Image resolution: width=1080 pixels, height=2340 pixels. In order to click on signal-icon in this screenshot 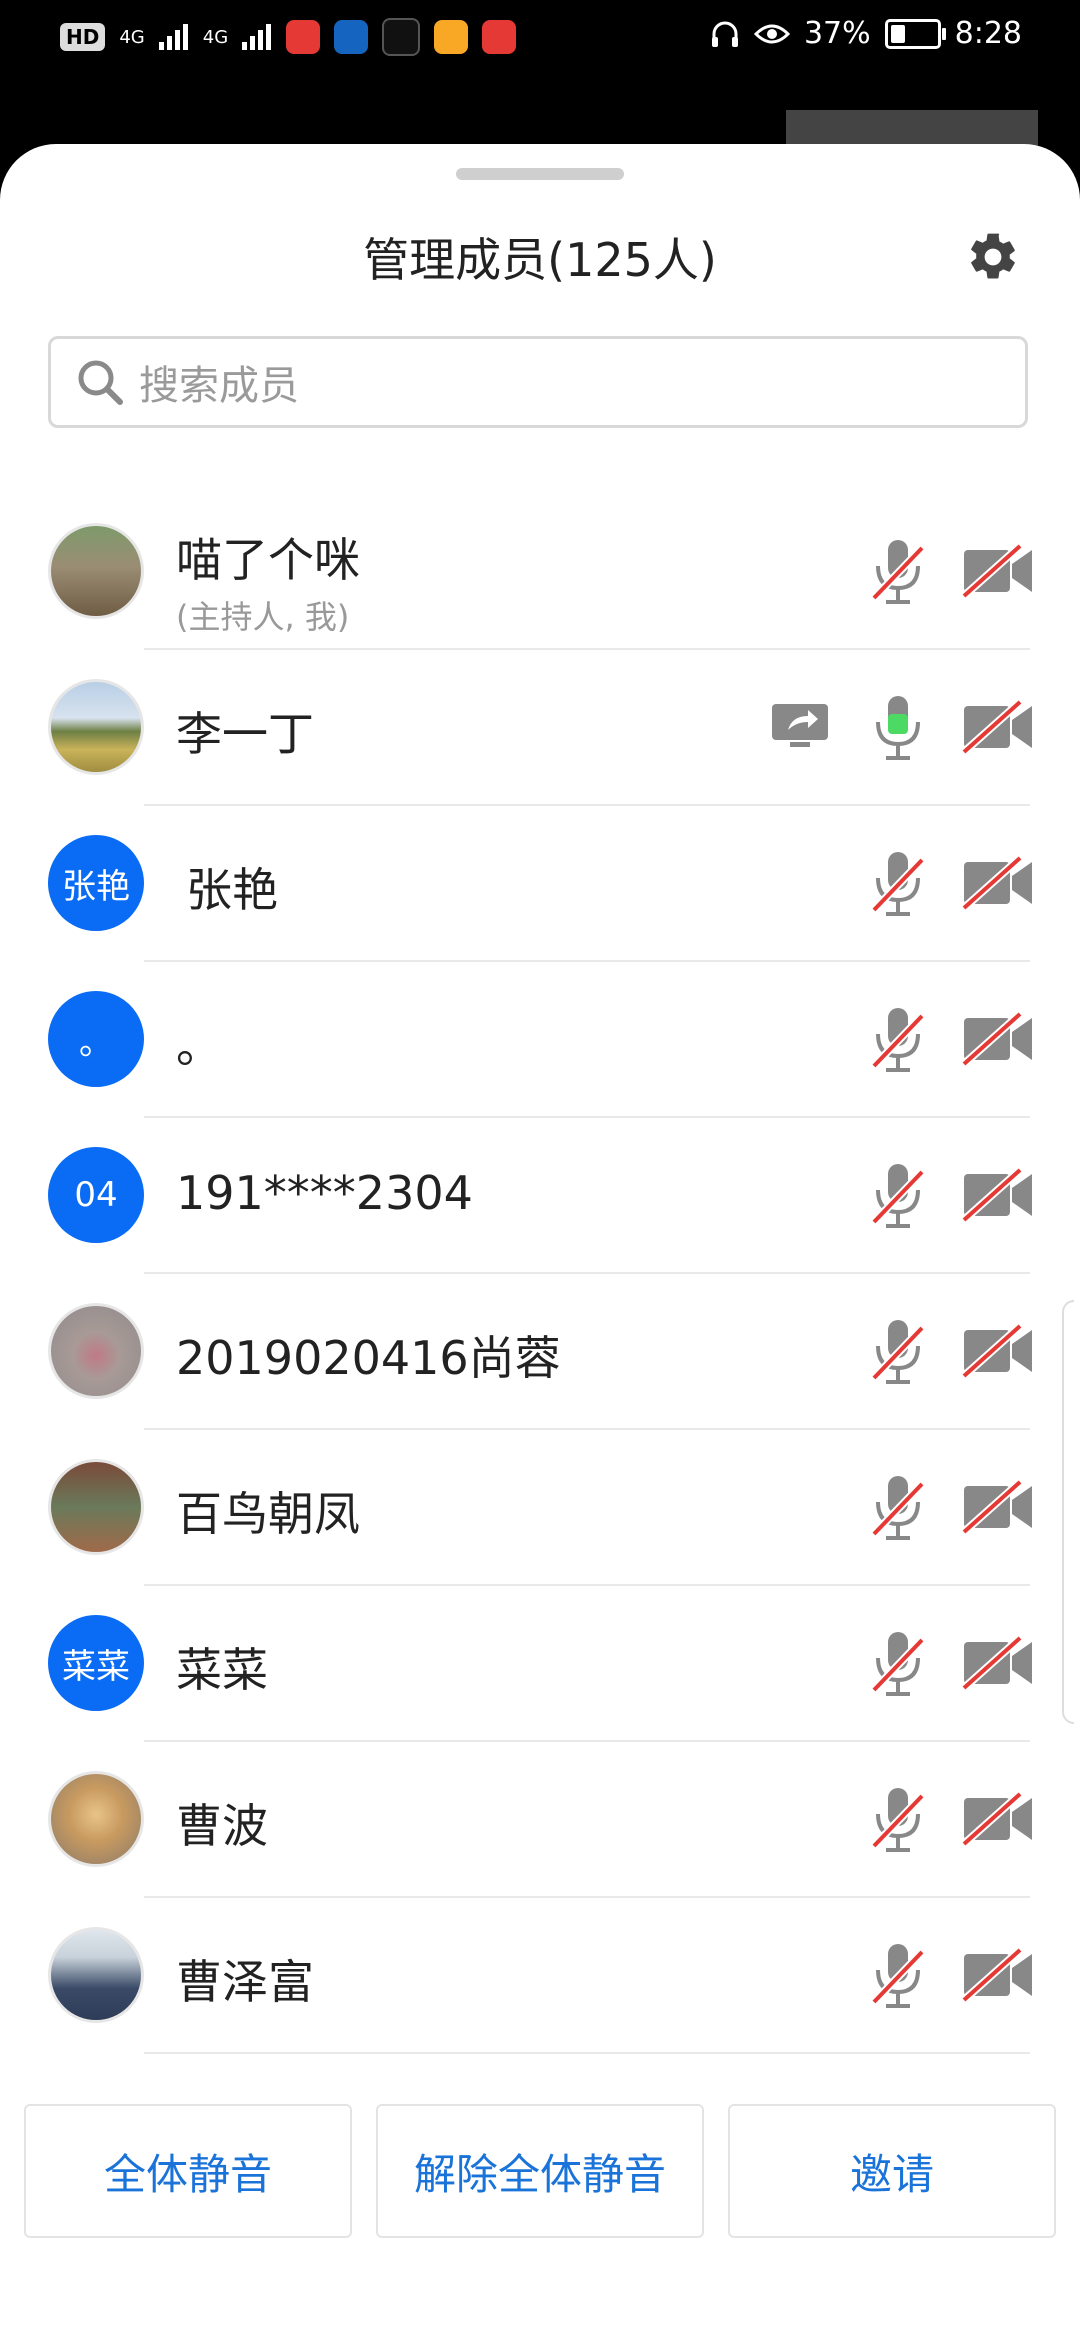, I will do `click(173, 37)`.